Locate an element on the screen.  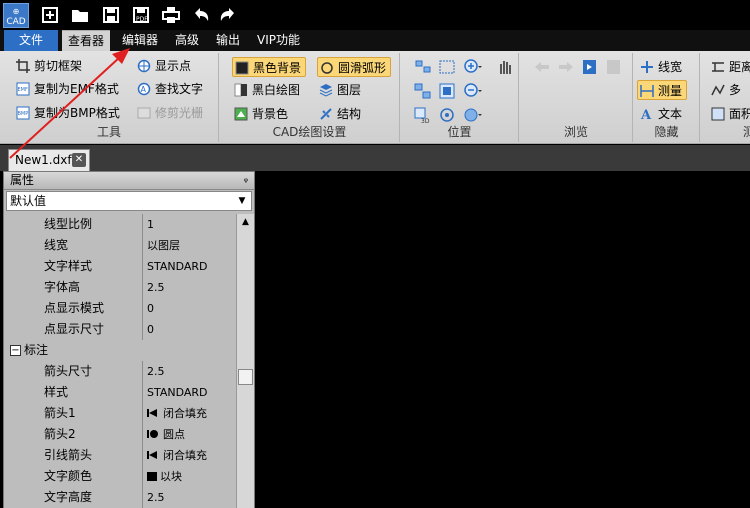
tab-vip: VIP功能 is located at coordinates (278, 40).